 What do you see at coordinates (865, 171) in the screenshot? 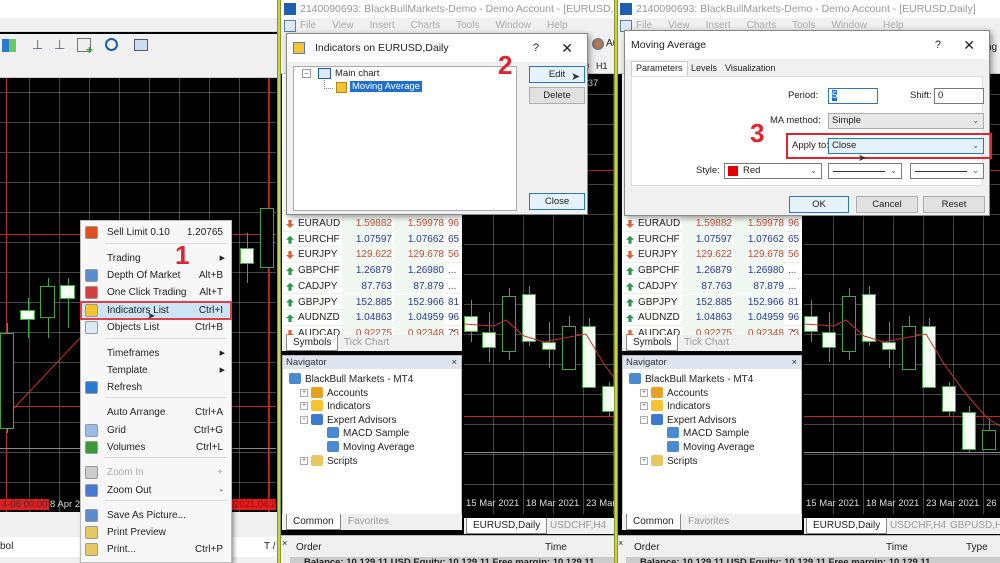
I see `line-style-select: ⌄` at bounding box center [865, 171].